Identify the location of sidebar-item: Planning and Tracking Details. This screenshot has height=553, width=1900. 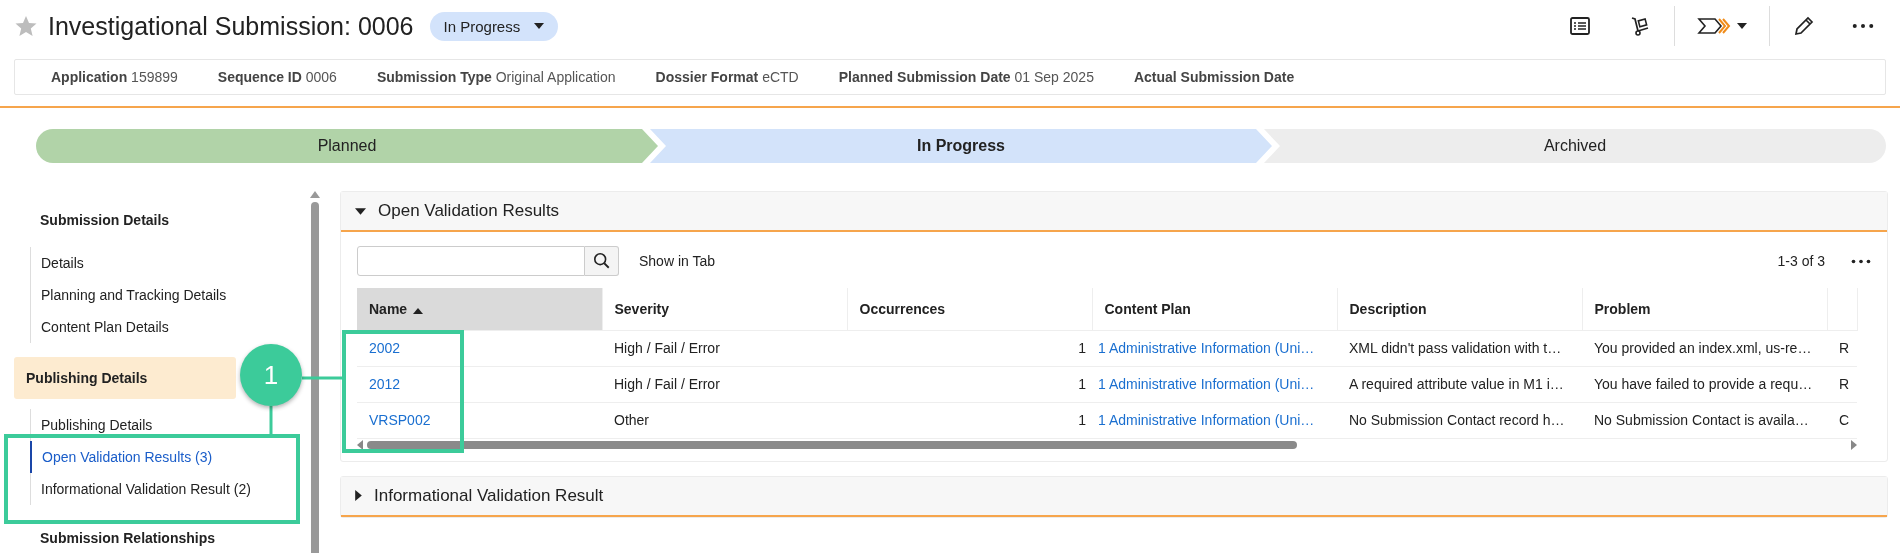
(170, 295).